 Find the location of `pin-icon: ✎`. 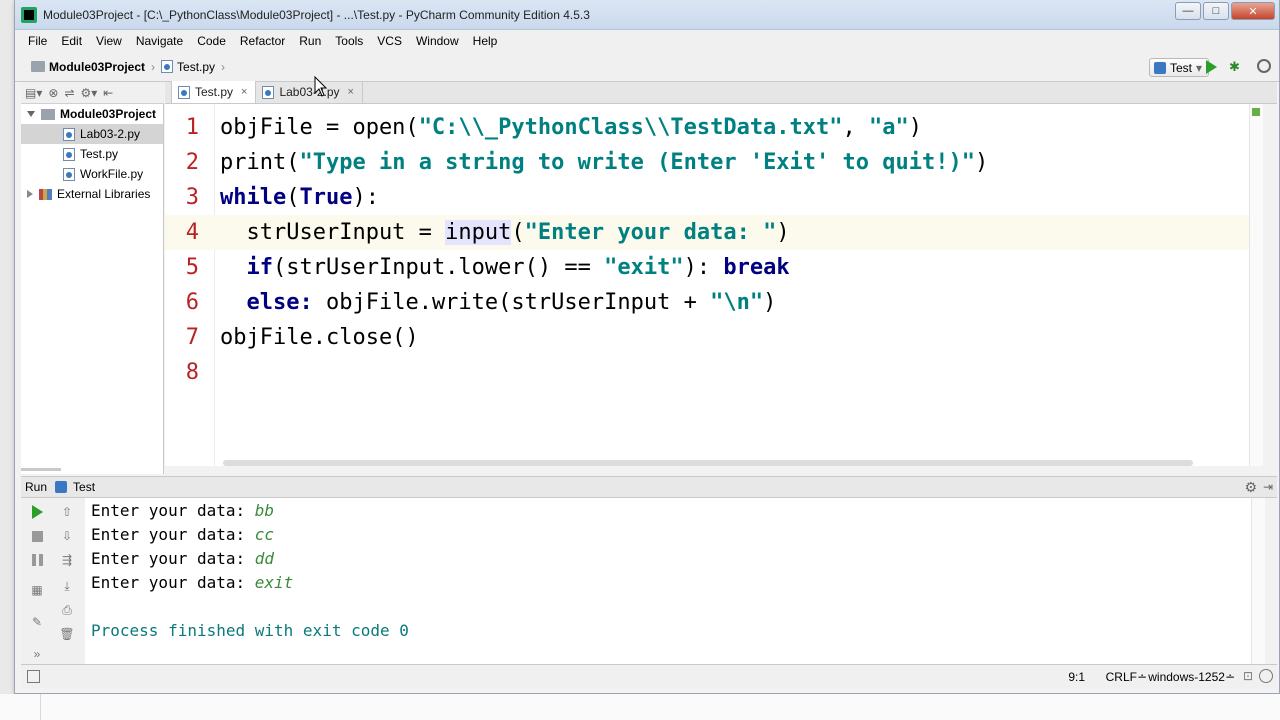

pin-icon: ✎ is located at coordinates (37, 622).